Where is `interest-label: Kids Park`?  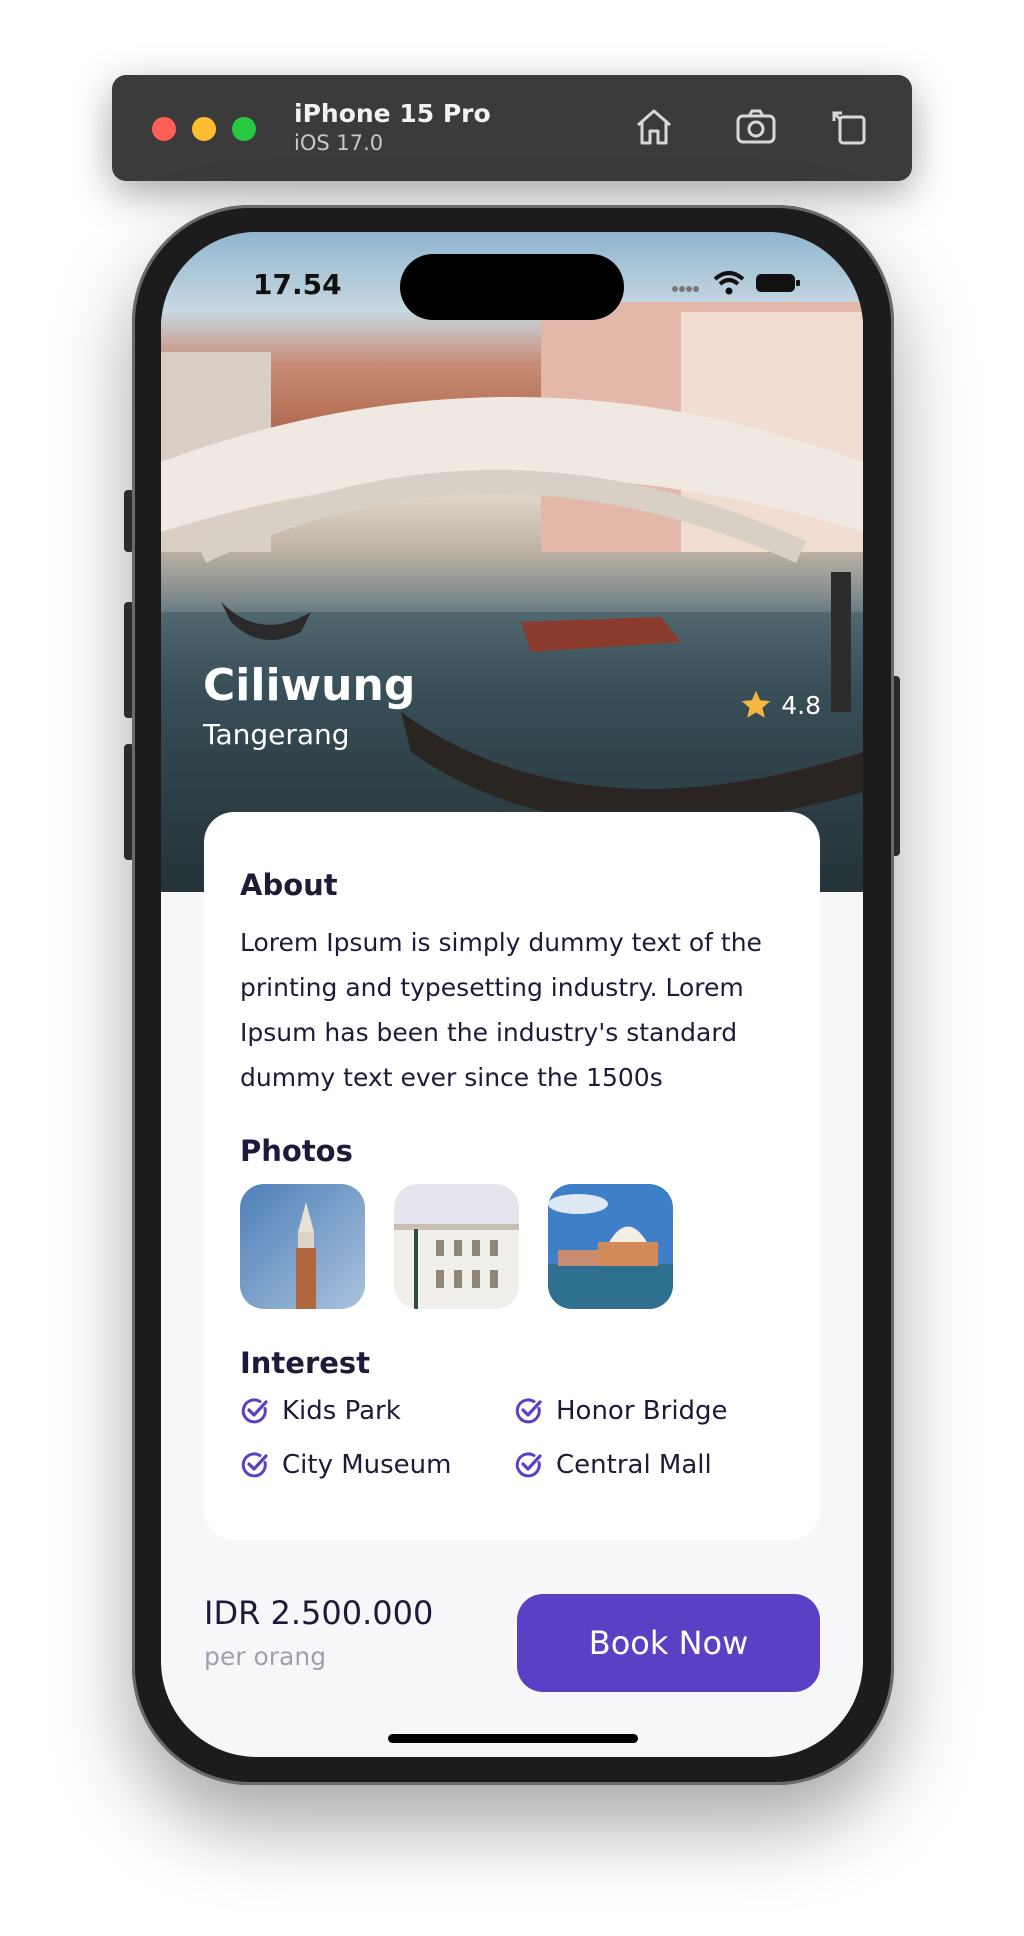
interest-label: Kids Park is located at coordinates (341, 1411).